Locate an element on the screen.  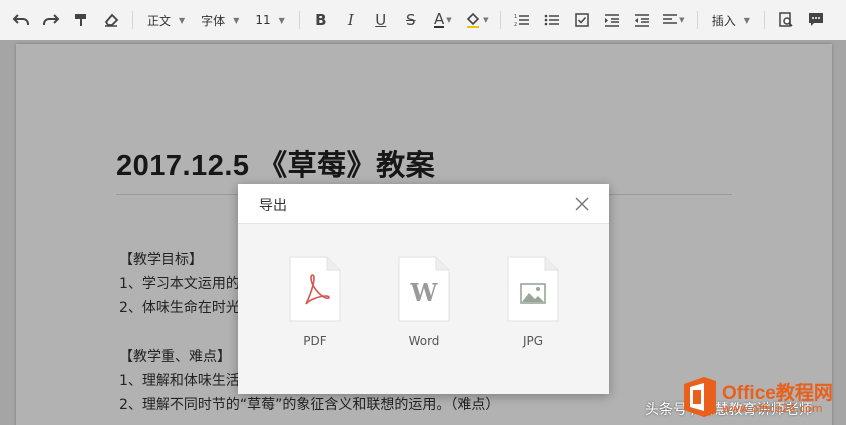
paragraph-style-value: 正文 is located at coordinates (159, 20).